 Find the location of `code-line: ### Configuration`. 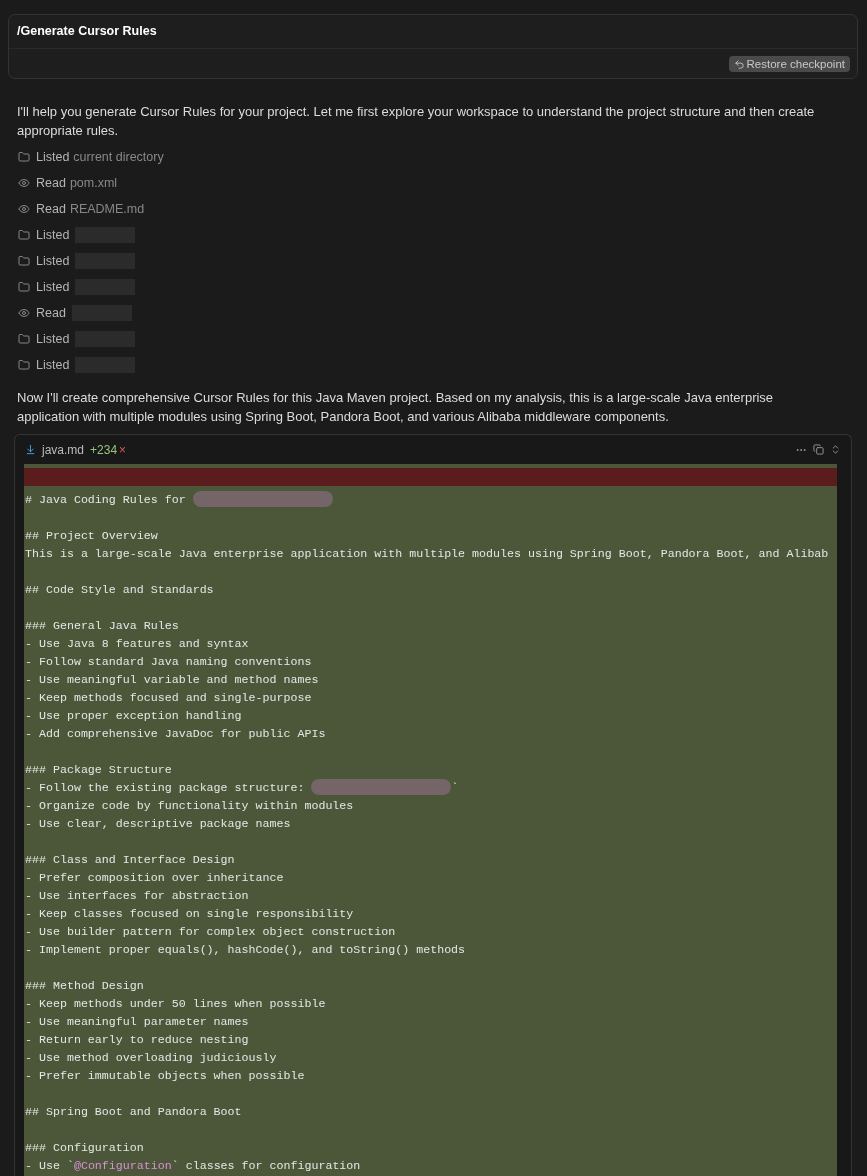

code-line: ### Configuration is located at coordinates (84, 1147).